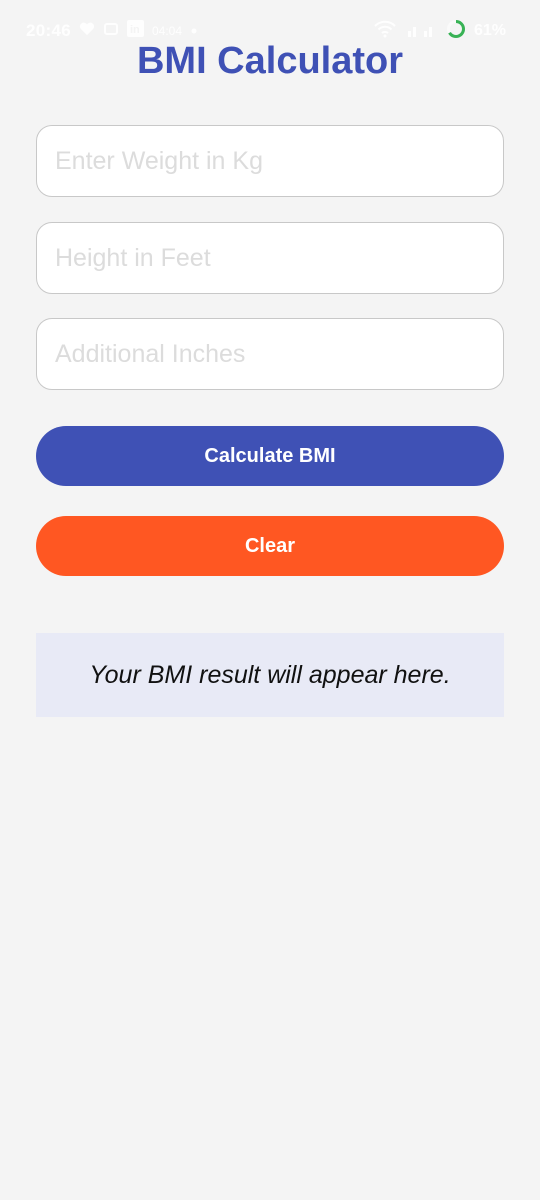  What do you see at coordinates (167, 31) in the screenshot?
I see `notification-text: 04:04` at bounding box center [167, 31].